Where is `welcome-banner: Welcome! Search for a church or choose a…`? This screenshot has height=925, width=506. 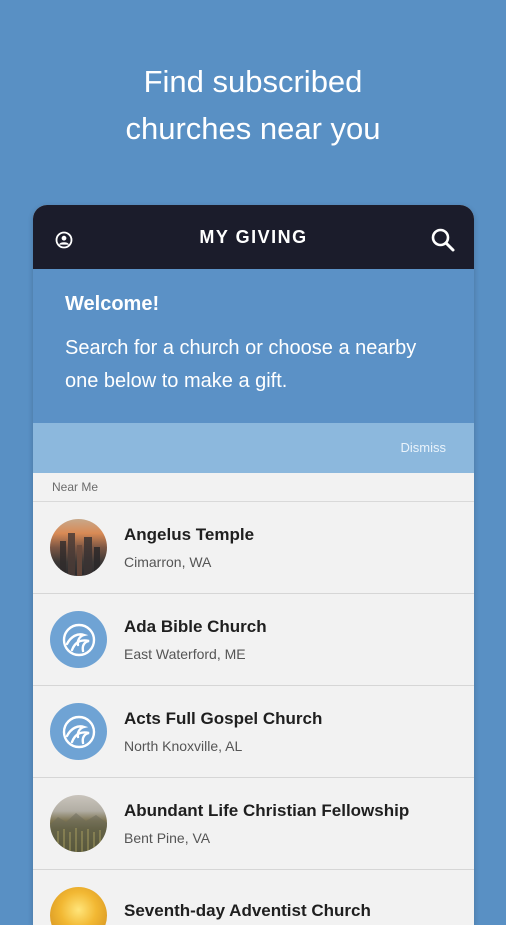
welcome-banner: Welcome! Search for a church or choose a… is located at coordinates (253, 346).